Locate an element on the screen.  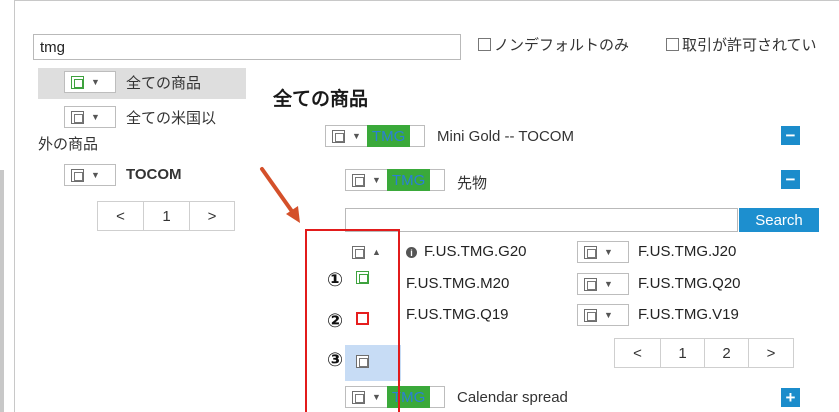
spread-name: Calendar spread is located at coordinates (512, 397).